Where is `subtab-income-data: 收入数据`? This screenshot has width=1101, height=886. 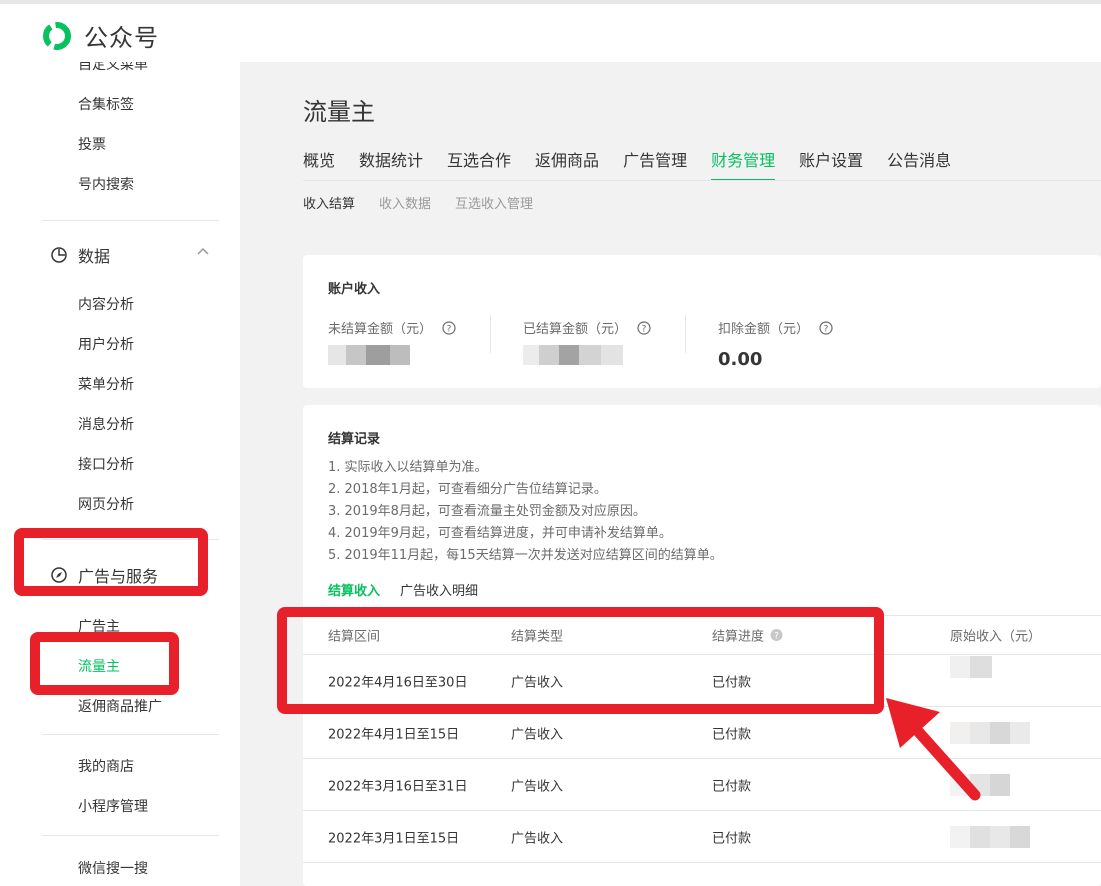
subtab-income-data: 收入数据 is located at coordinates (405, 202).